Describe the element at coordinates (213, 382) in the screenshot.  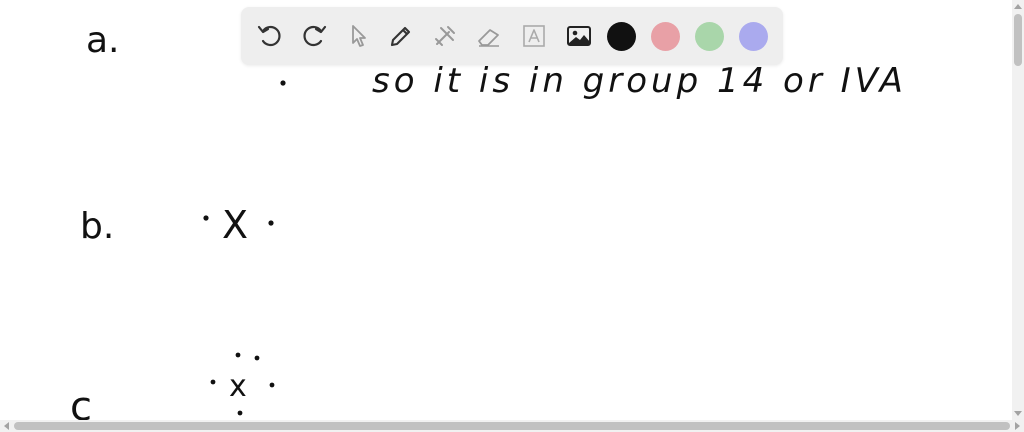
I see `dot-c-left` at that location.